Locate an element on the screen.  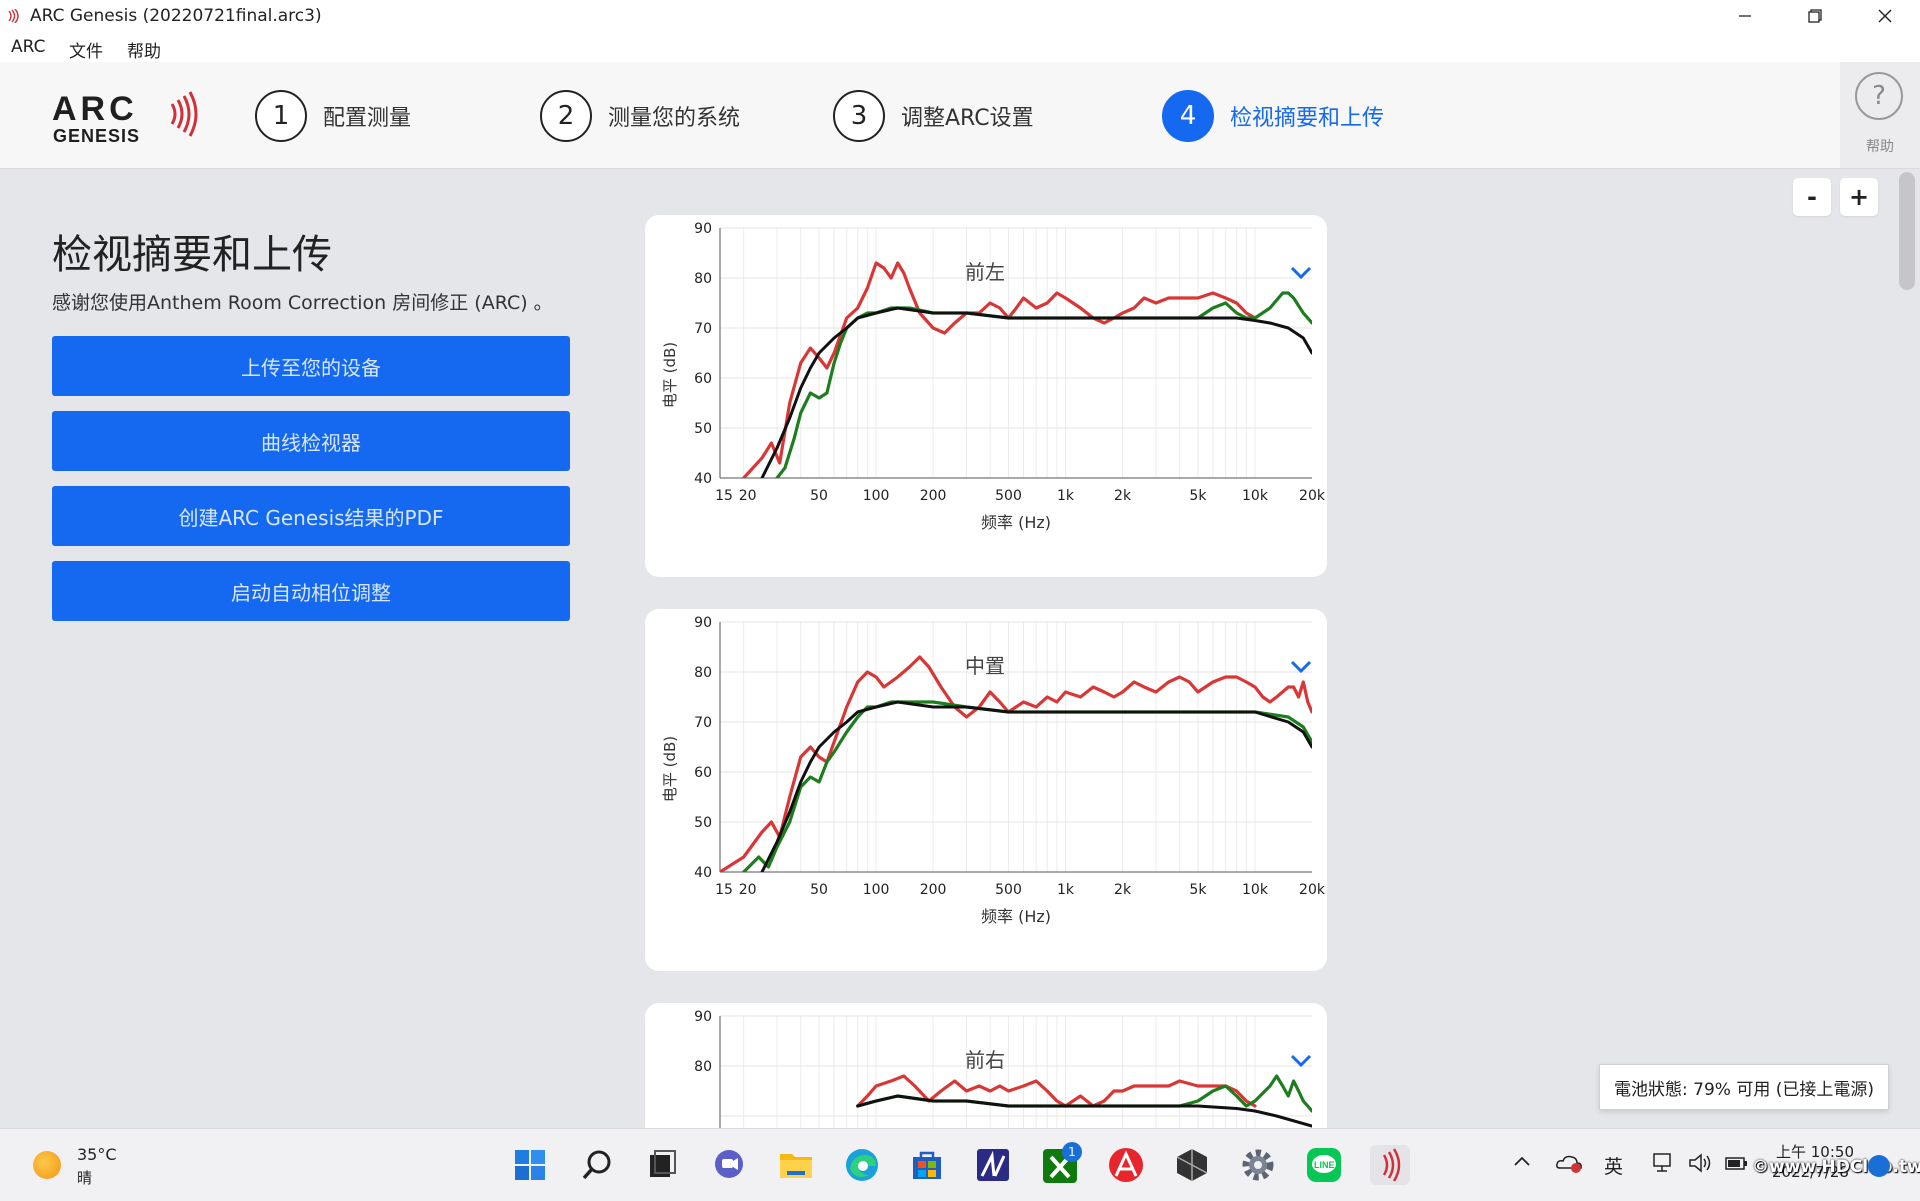
help-button: ? 帮助 is located at coordinates (1880, 115).